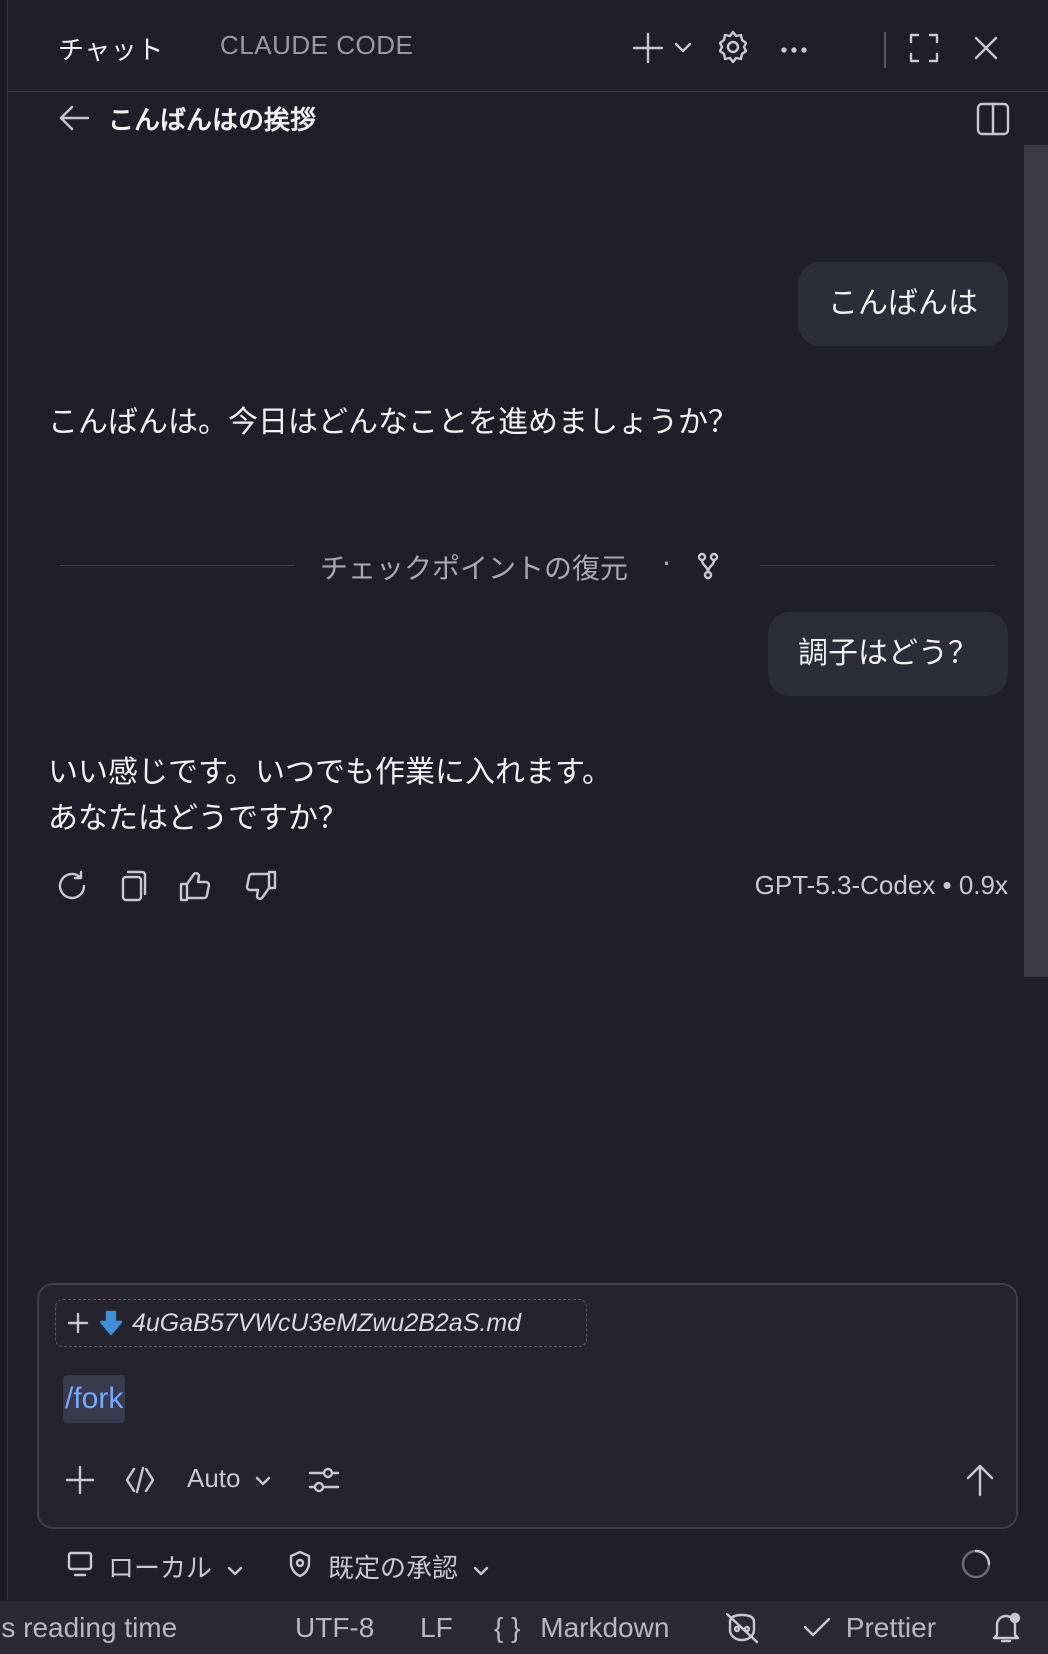 This screenshot has height=1654, width=1048. I want to click on encoding: UTF-8, so click(334, 1628).